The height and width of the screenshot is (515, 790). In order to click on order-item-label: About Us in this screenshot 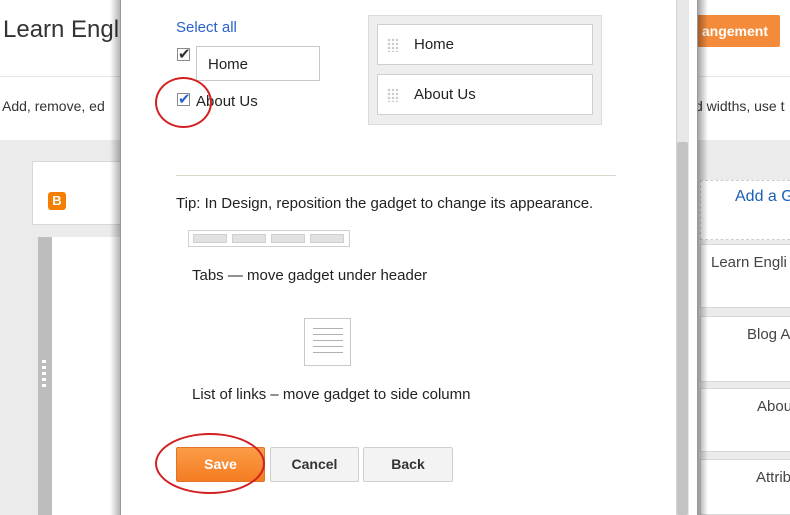, I will do `click(445, 94)`.